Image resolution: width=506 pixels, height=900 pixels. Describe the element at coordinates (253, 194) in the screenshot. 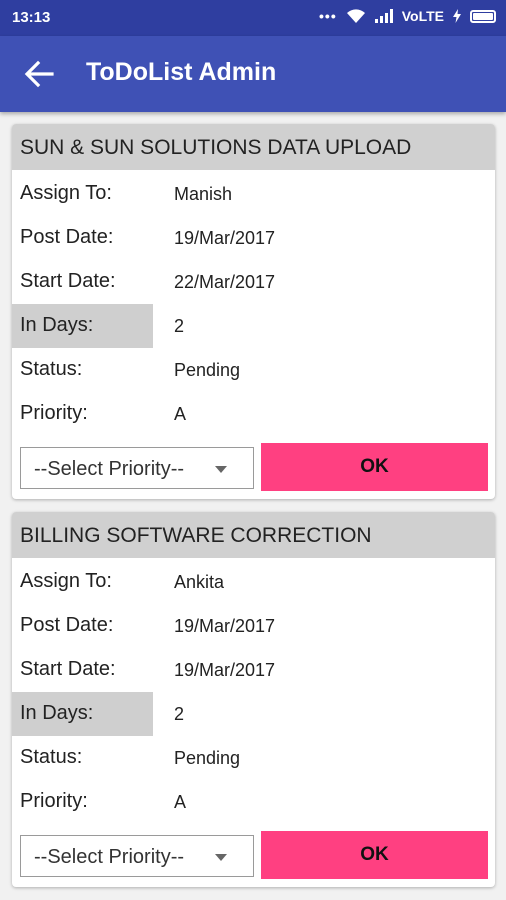

I see `assign-to-row: Assign To: Manish` at that location.